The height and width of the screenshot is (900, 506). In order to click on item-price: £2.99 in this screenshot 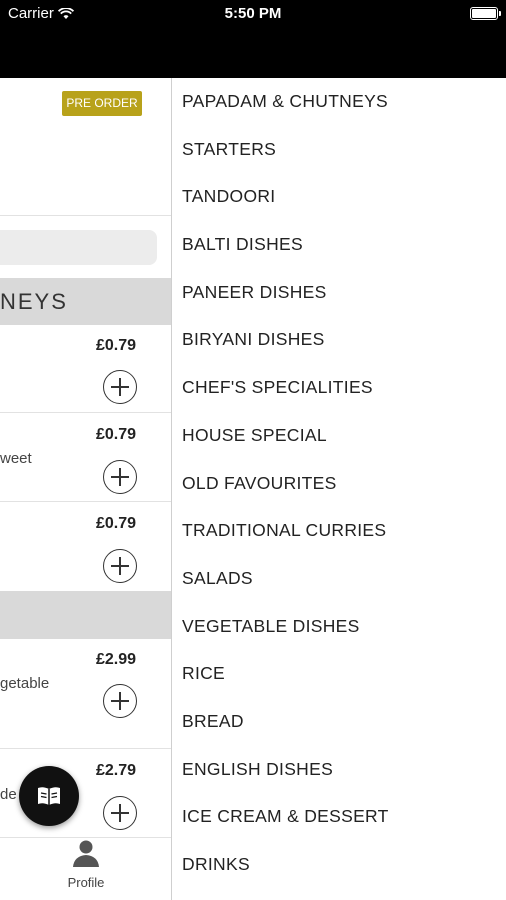, I will do `click(116, 659)`.